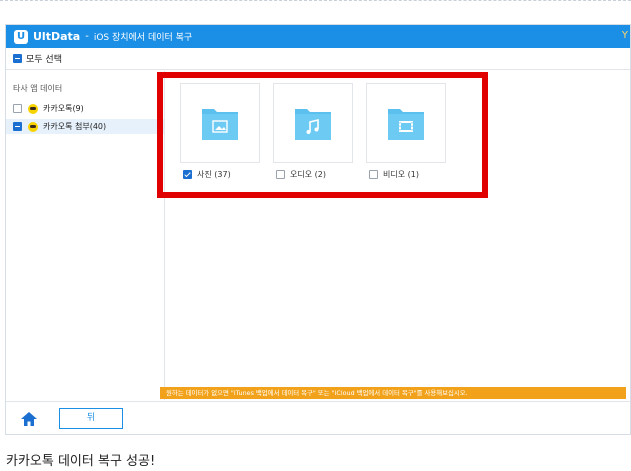 The image size is (631, 471). What do you see at coordinates (17, 126) in the screenshot?
I see `kakaotalk-attachments-checkbox` at bounding box center [17, 126].